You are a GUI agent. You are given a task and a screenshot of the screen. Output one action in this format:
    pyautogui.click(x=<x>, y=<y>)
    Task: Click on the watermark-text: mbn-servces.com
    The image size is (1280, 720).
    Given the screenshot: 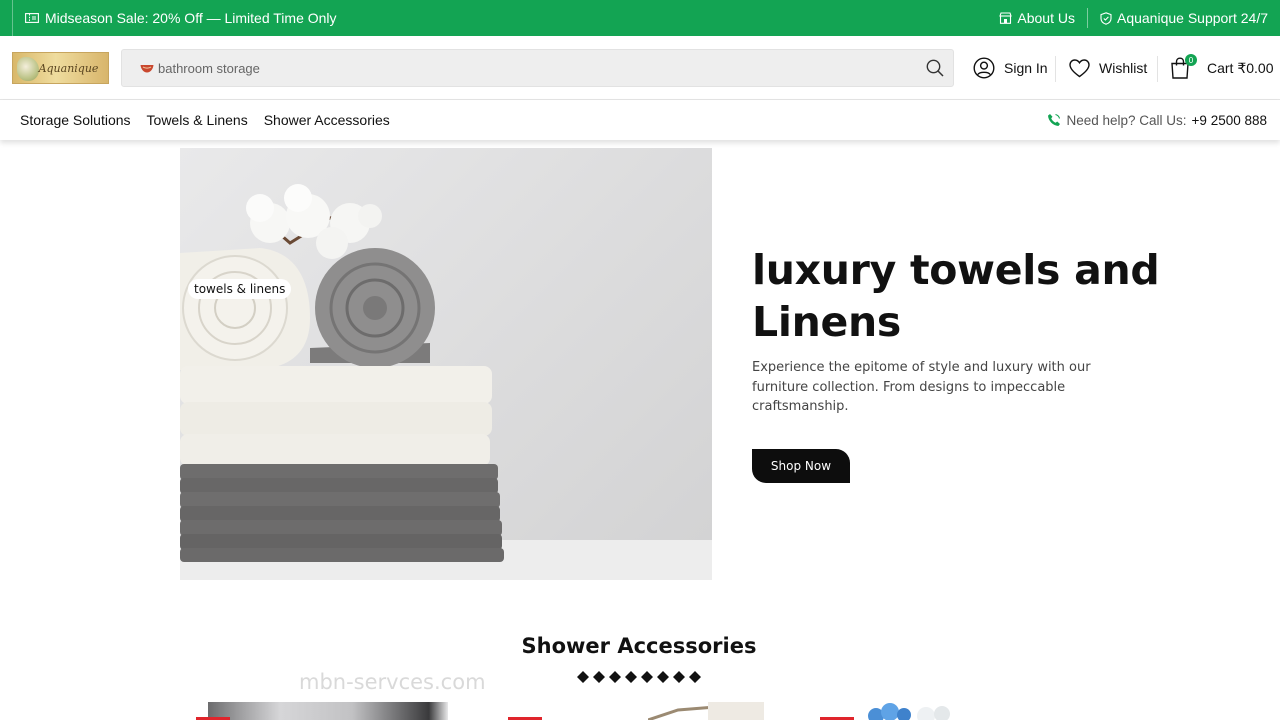 What is the action you would take?
    pyautogui.click(x=392, y=682)
    